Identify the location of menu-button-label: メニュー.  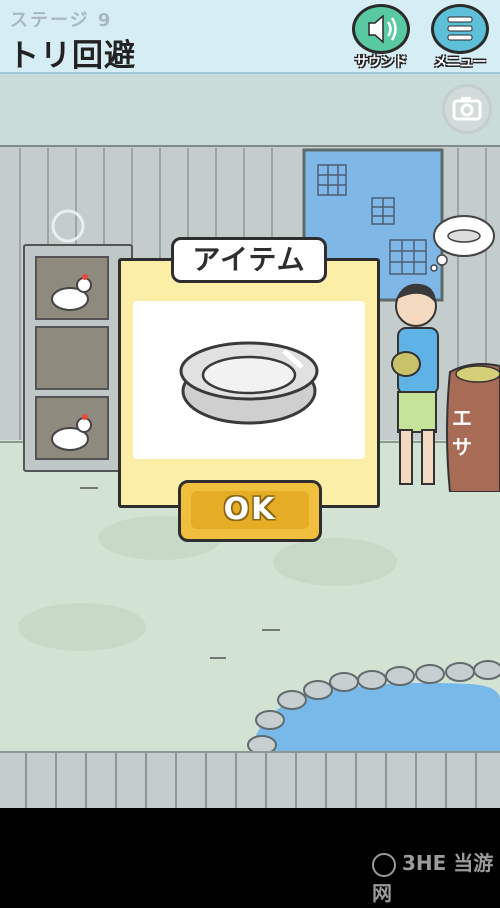
(459, 62).